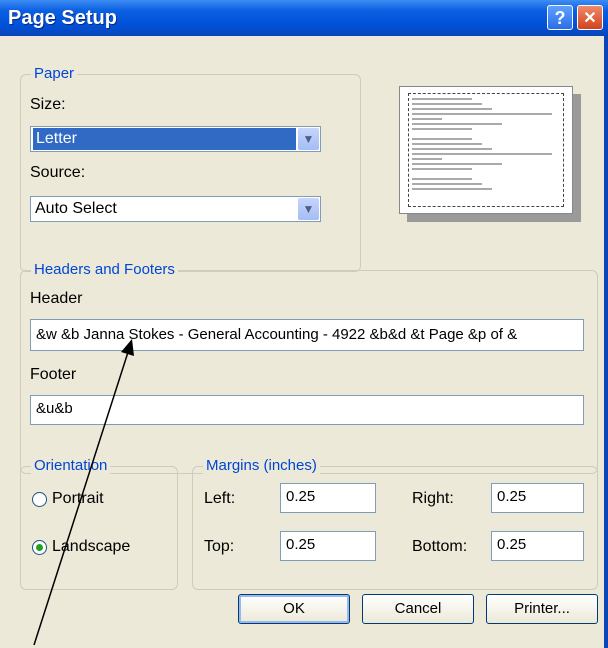  I want to click on size-value: Letter, so click(164, 139).